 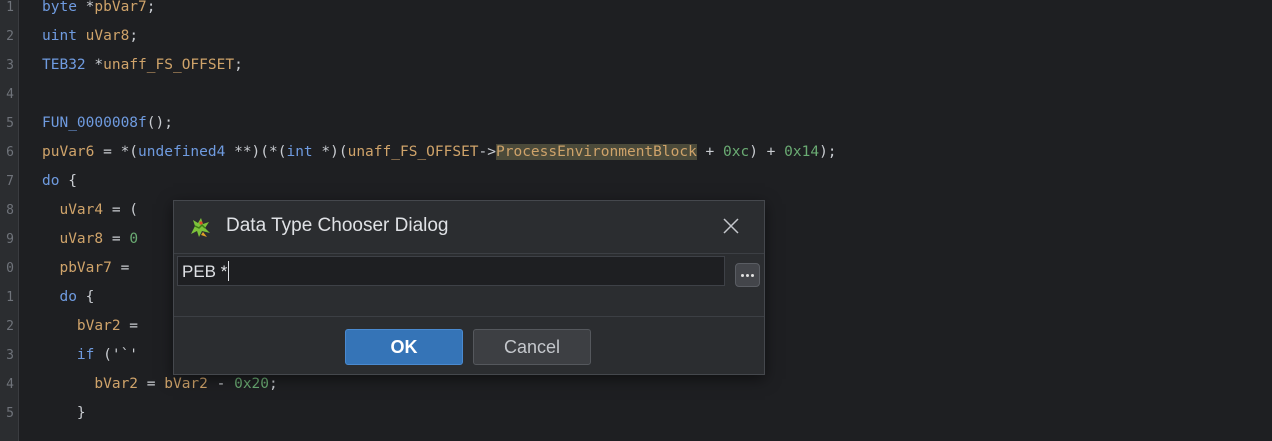 What do you see at coordinates (221, 384) in the screenshot?
I see `code-token: -` at bounding box center [221, 384].